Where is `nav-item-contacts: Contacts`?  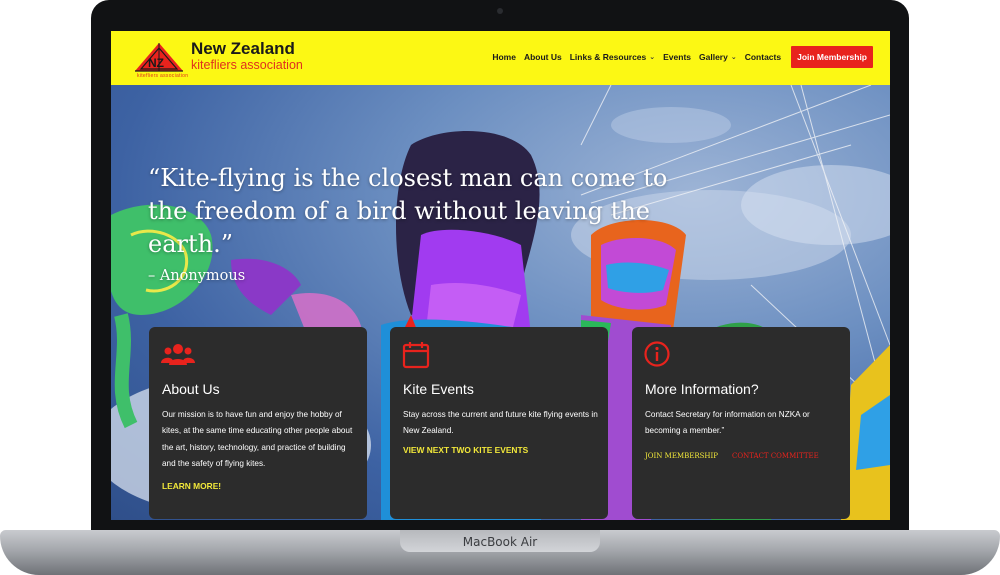 nav-item-contacts: Contacts is located at coordinates (763, 57).